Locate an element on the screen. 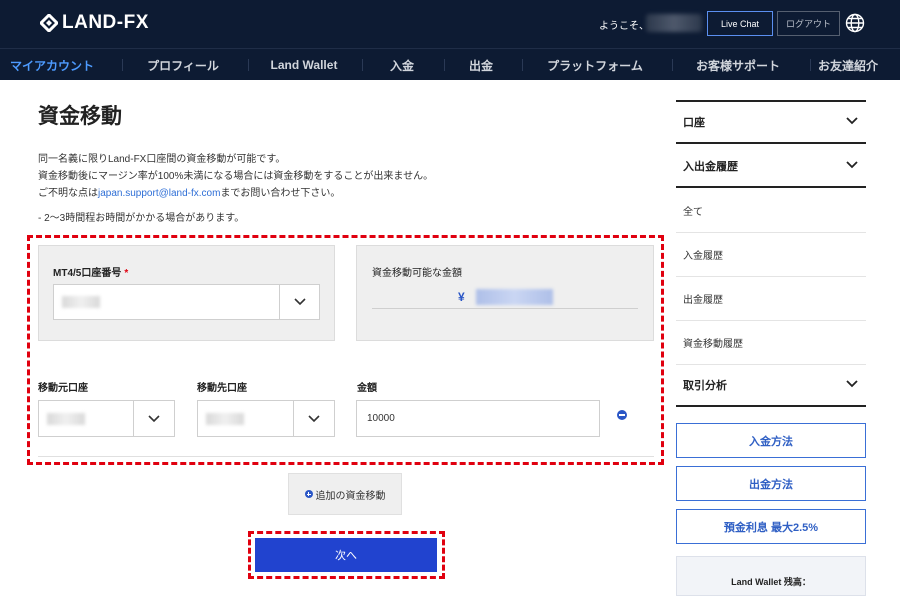  account-number-value-redacted is located at coordinates (81, 302).